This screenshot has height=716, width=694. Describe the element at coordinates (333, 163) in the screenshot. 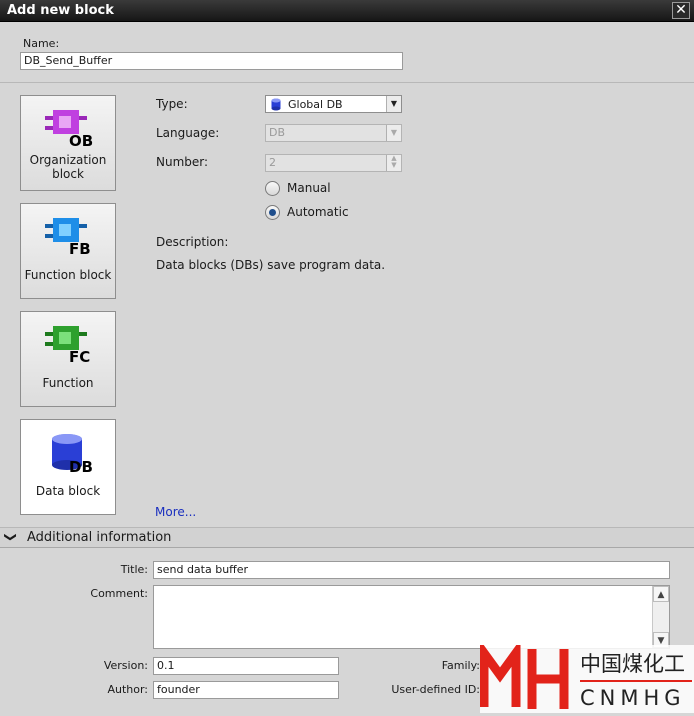

I see `number-stepper: 2 ▲ ▼` at that location.